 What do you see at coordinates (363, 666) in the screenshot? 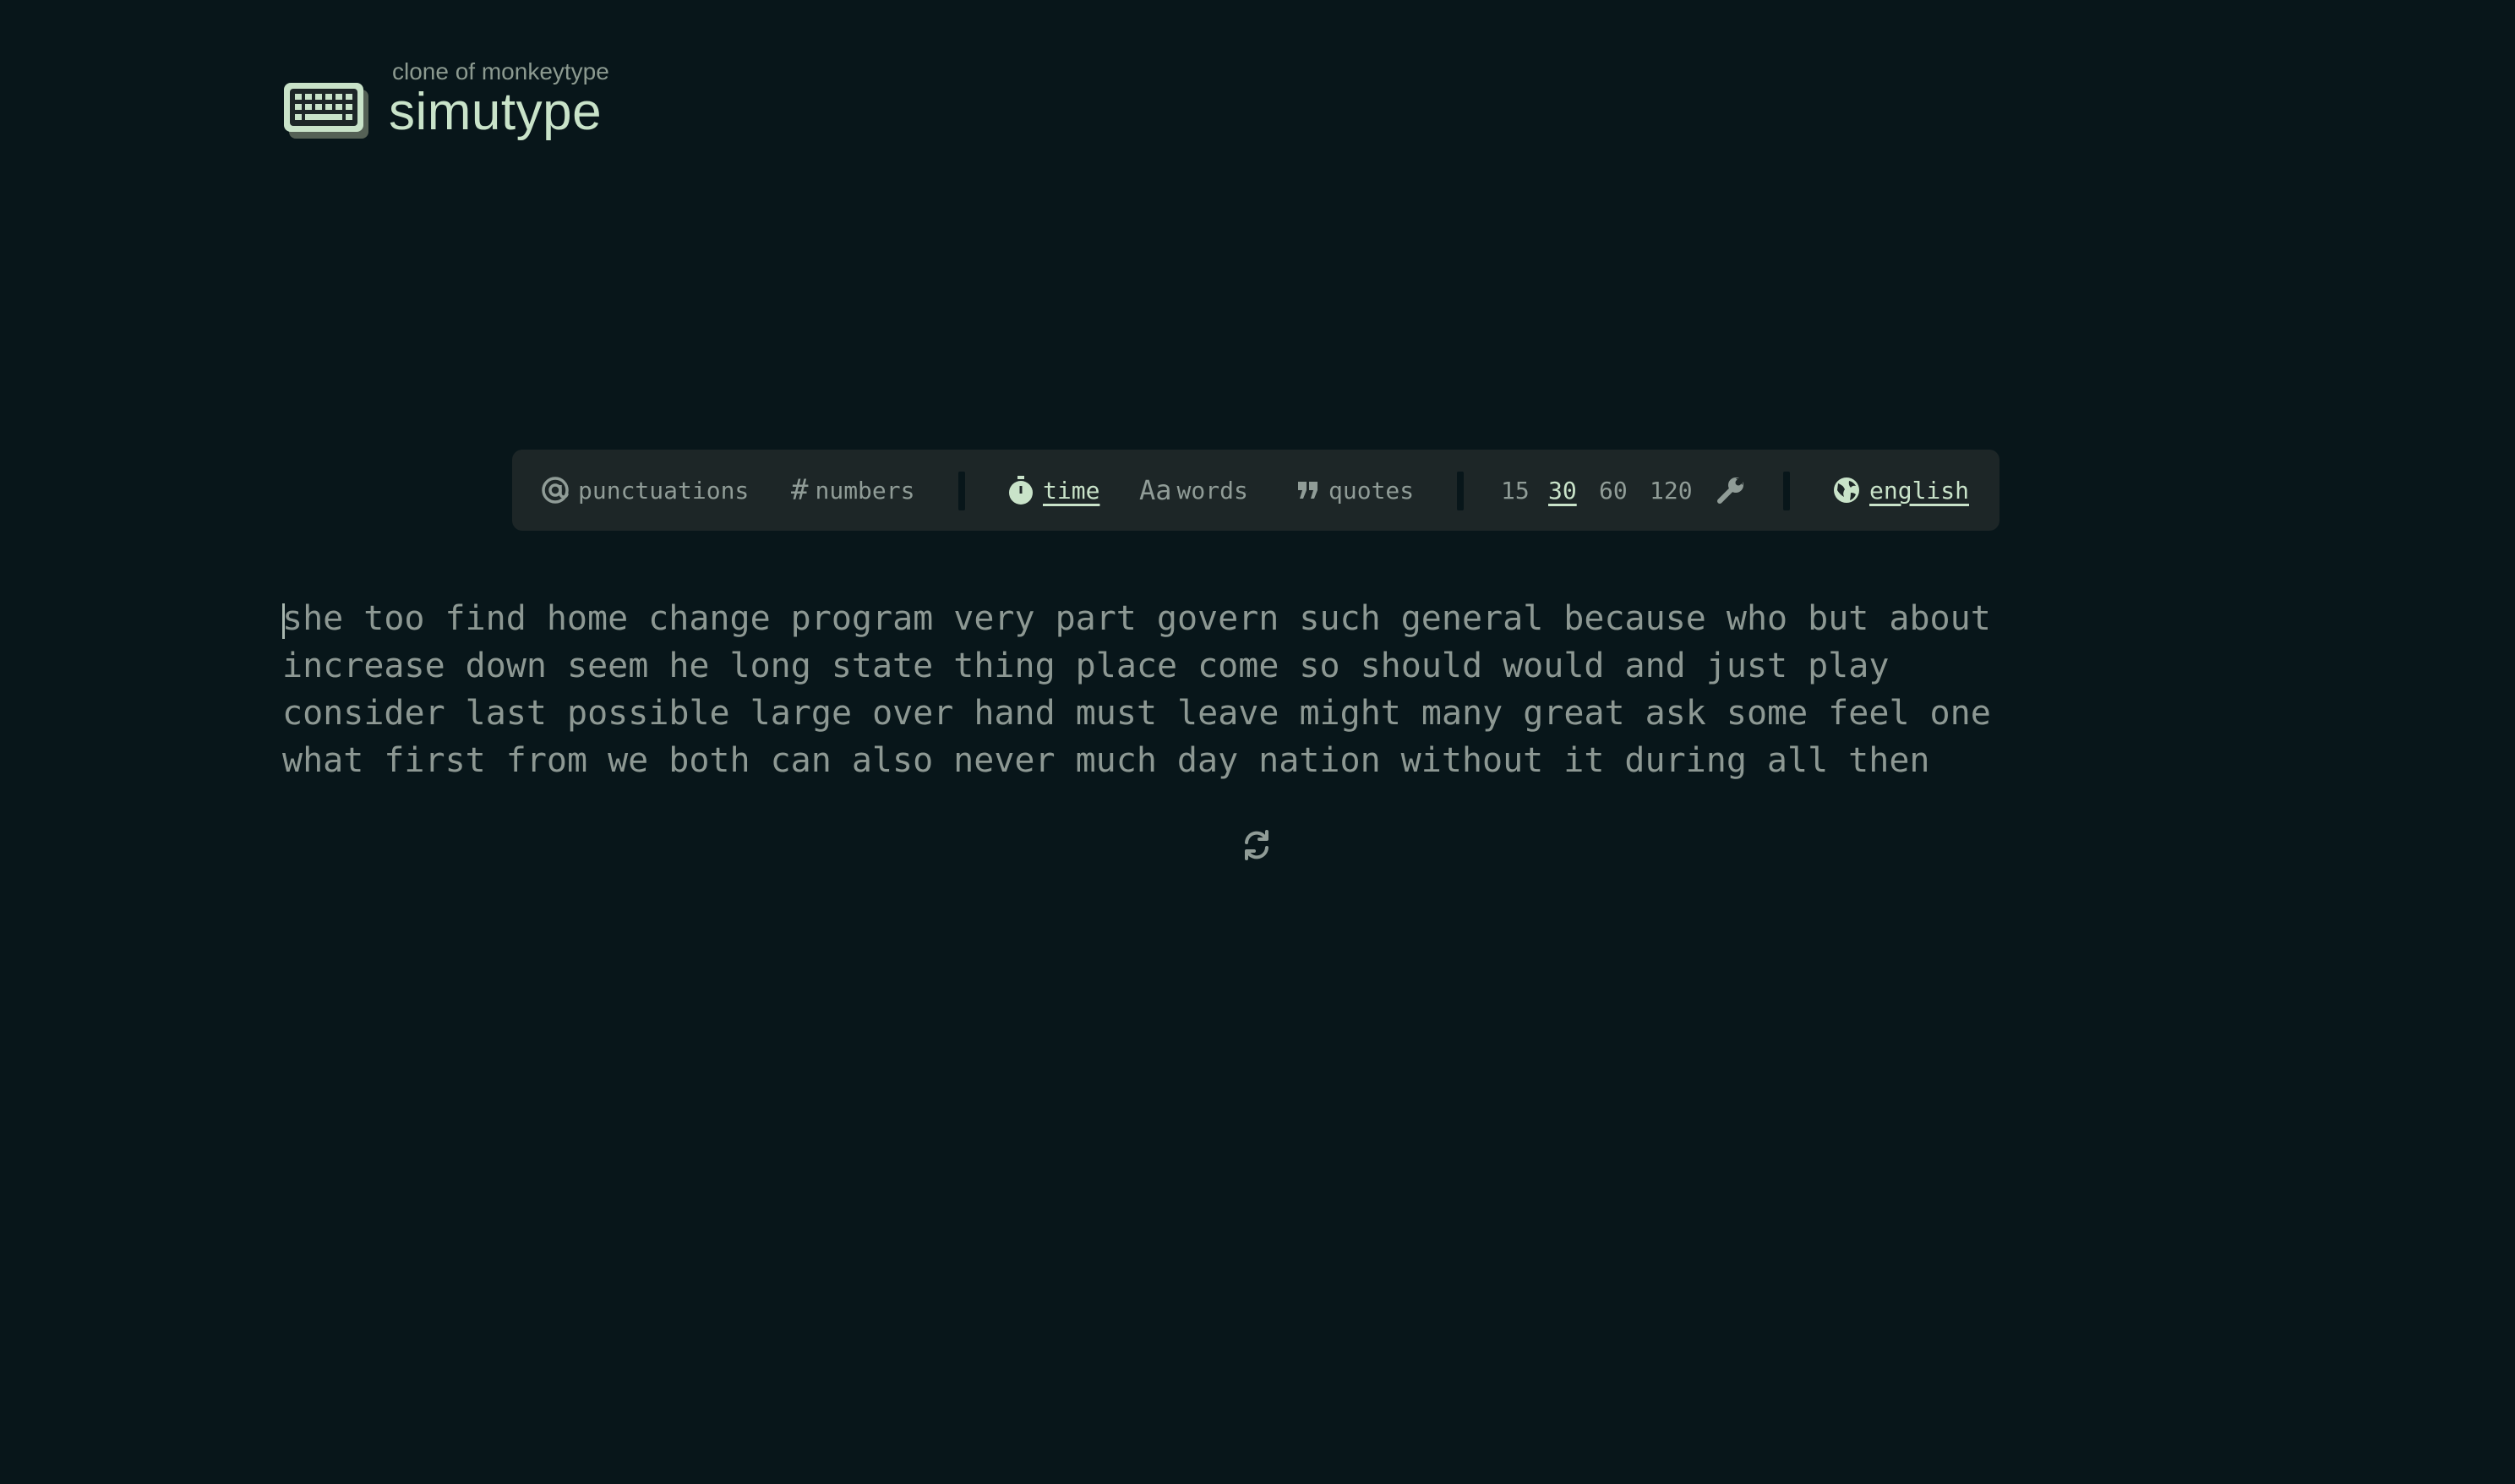
I see `word: increase` at bounding box center [363, 666].